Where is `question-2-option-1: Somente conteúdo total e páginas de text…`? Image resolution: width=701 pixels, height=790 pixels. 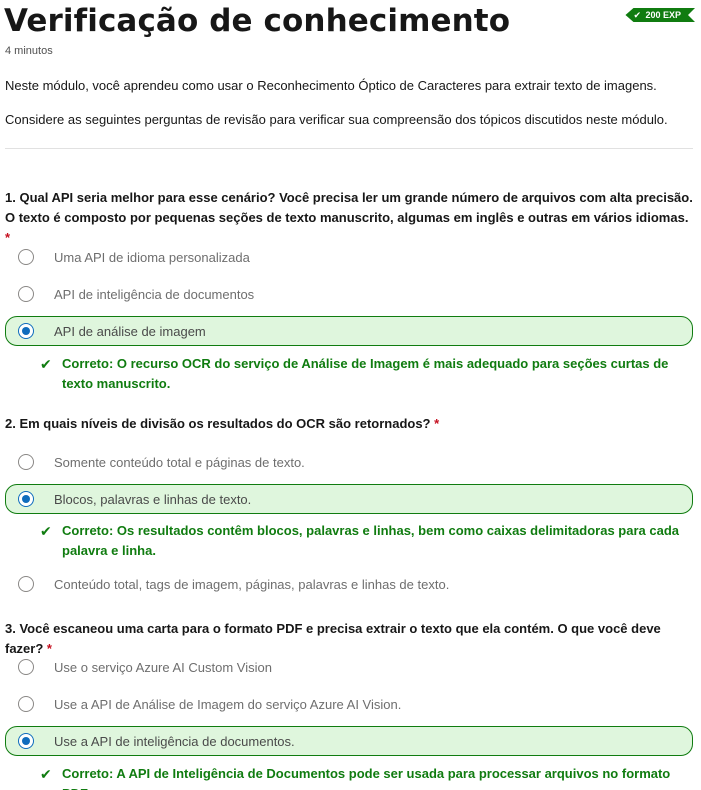 question-2-option-1: Somente conteúdo total e páginas de text… is located at coordinates (349, 462).